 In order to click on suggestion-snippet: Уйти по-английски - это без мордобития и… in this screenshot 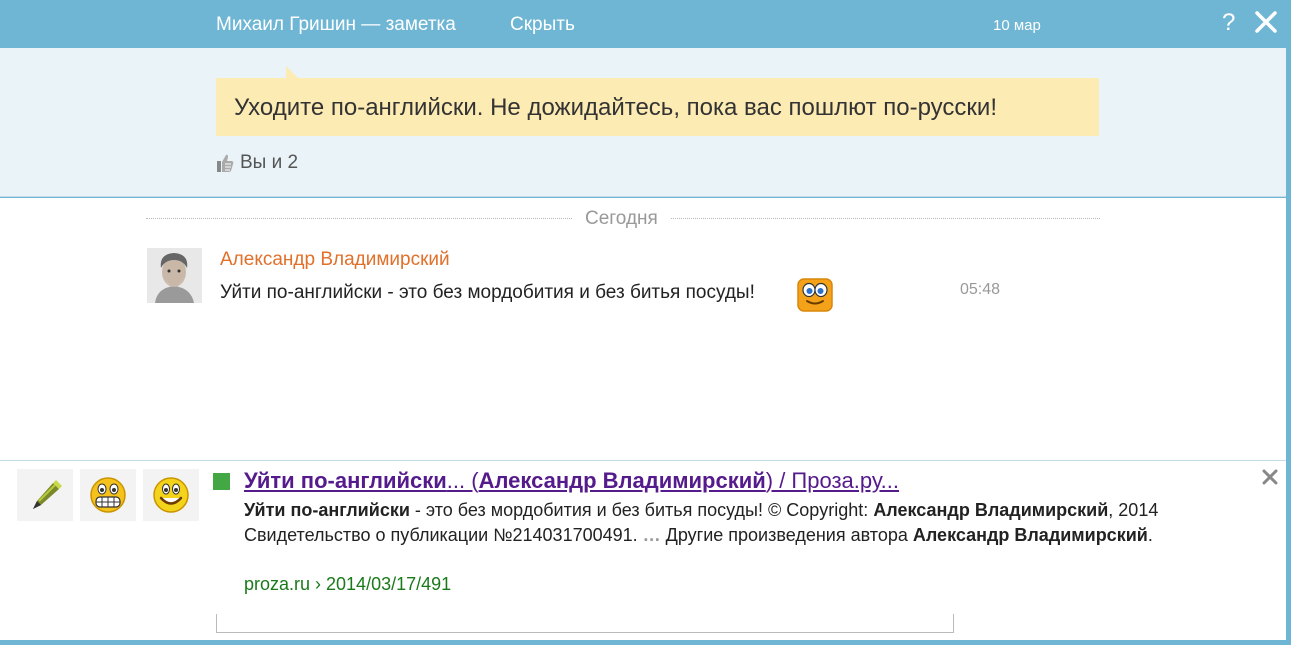, I will do `click(709, 523)`.